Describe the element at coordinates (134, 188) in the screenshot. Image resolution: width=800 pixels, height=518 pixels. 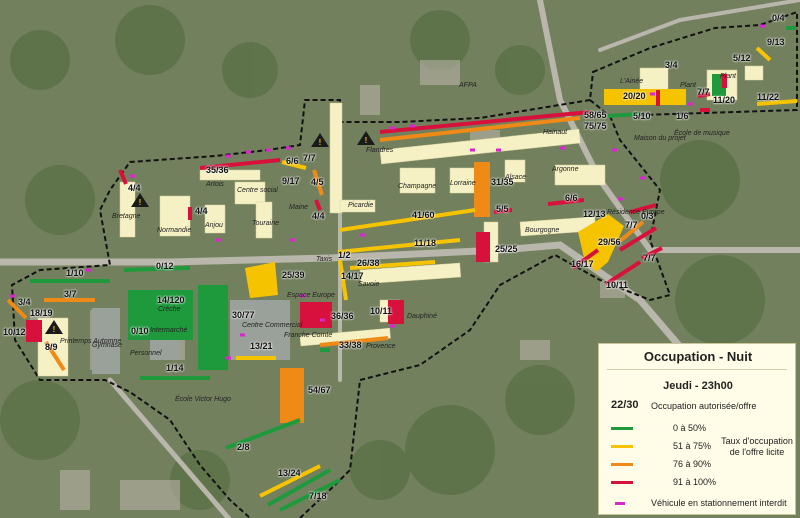
I see `ratio-label-17: 4/4` at that location.